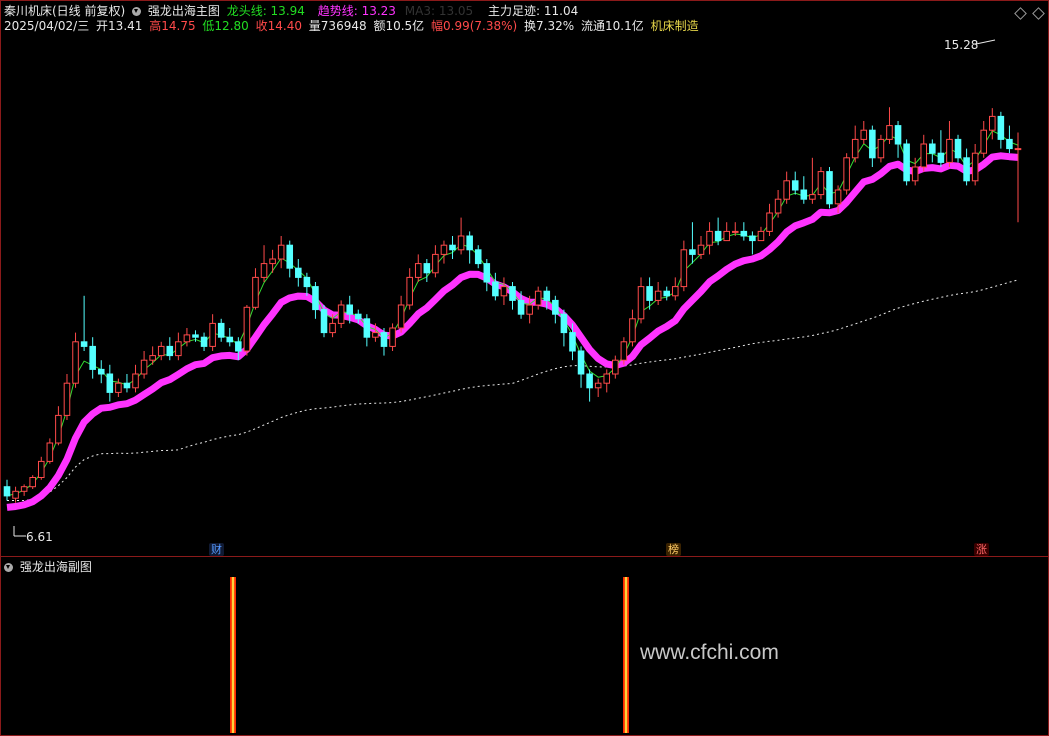 The image size is (1049, 736). Describe the element at coordinates (216, 549) in the screenshot. I see `marker-cai: 财` at that location.